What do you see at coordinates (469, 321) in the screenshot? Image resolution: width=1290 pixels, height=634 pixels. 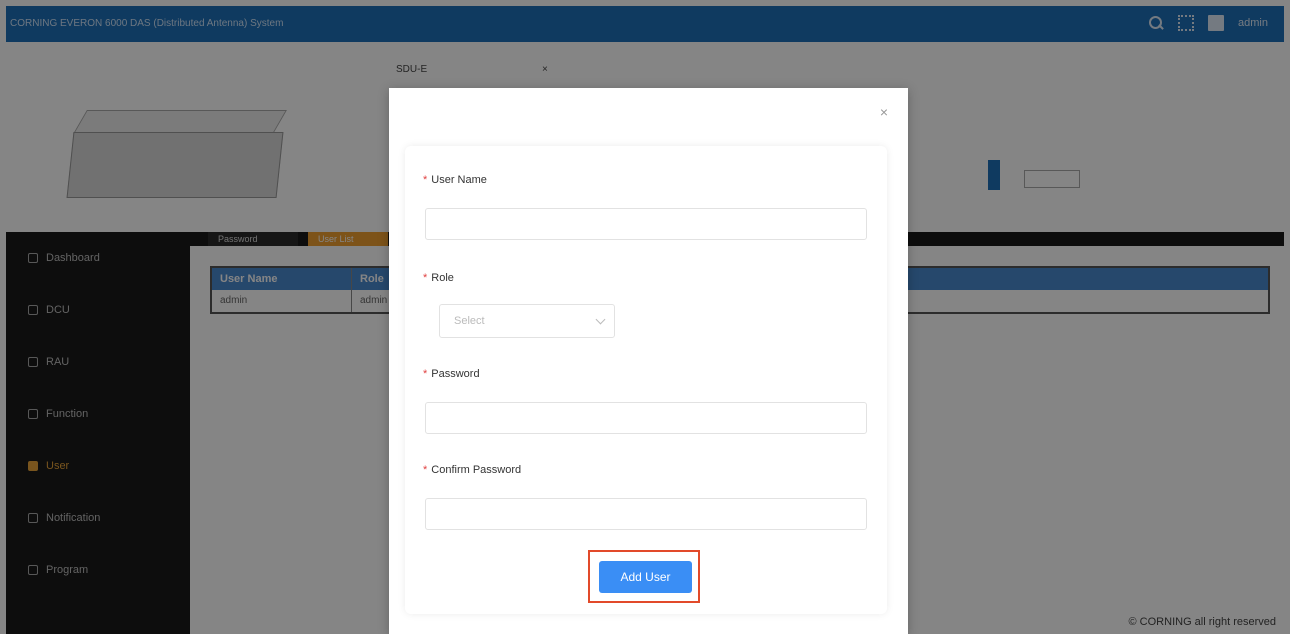 I see `role-select-placeholder: Select` at bounding box center [469, 321].